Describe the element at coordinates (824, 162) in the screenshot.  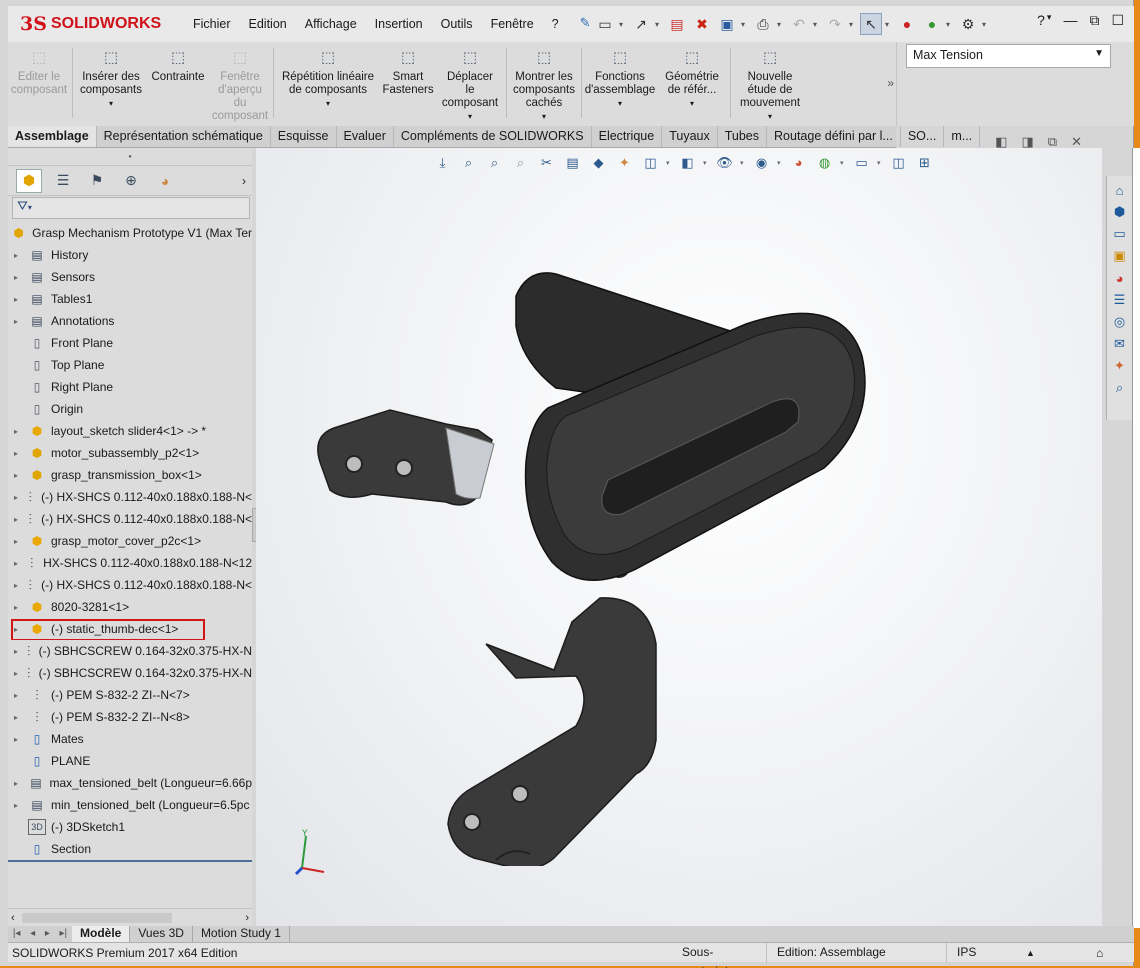
I see `view-settings-icon: ◍` at that location.